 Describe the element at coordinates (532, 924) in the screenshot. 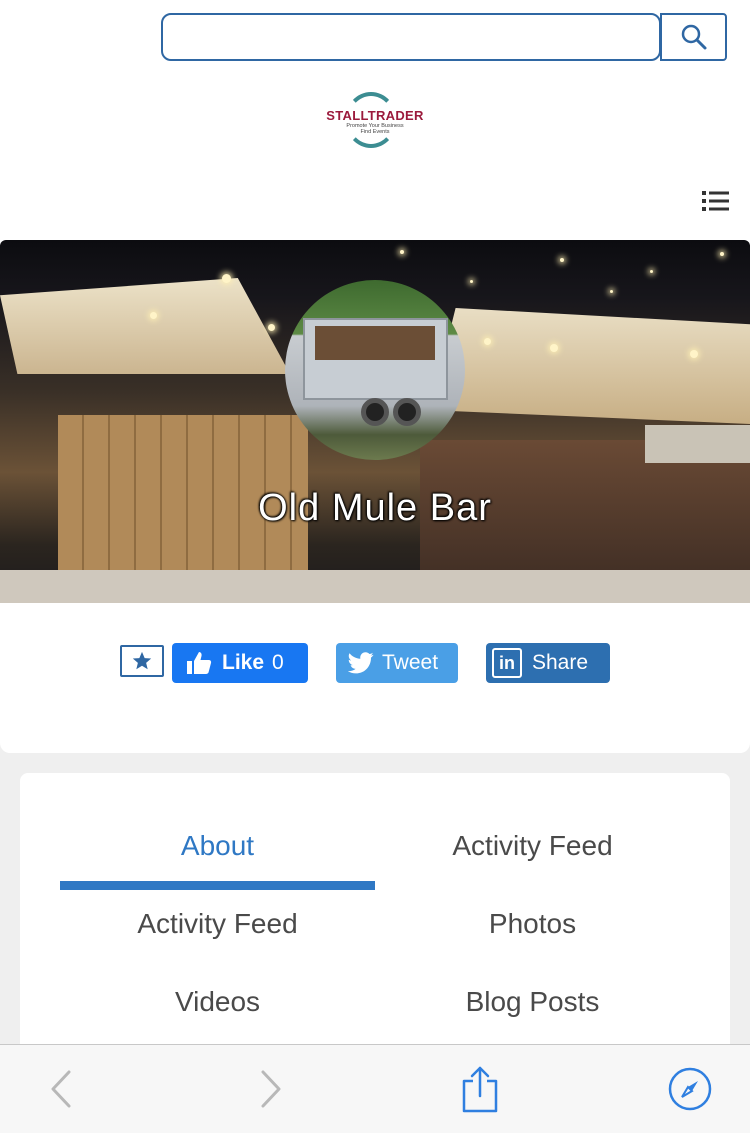

I see `tab-photos: Photos` at that location.